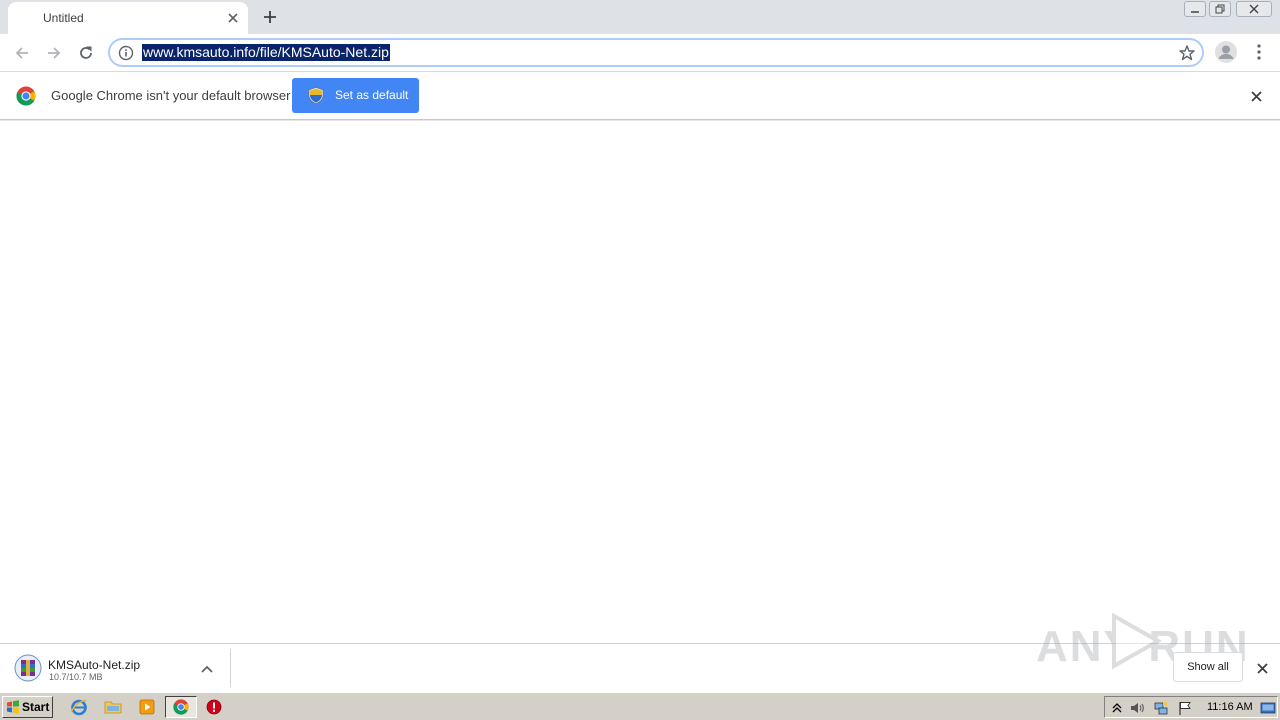  Describe the element at coordinates (1268, 708) in the screenshot. I see `show-desktop-icon` at that location.